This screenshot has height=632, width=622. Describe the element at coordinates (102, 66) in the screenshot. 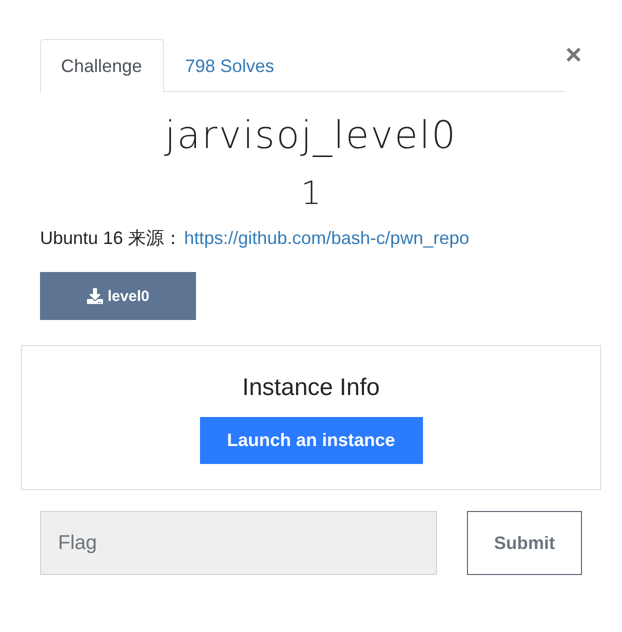

I see `tab: Challenge` at that location.